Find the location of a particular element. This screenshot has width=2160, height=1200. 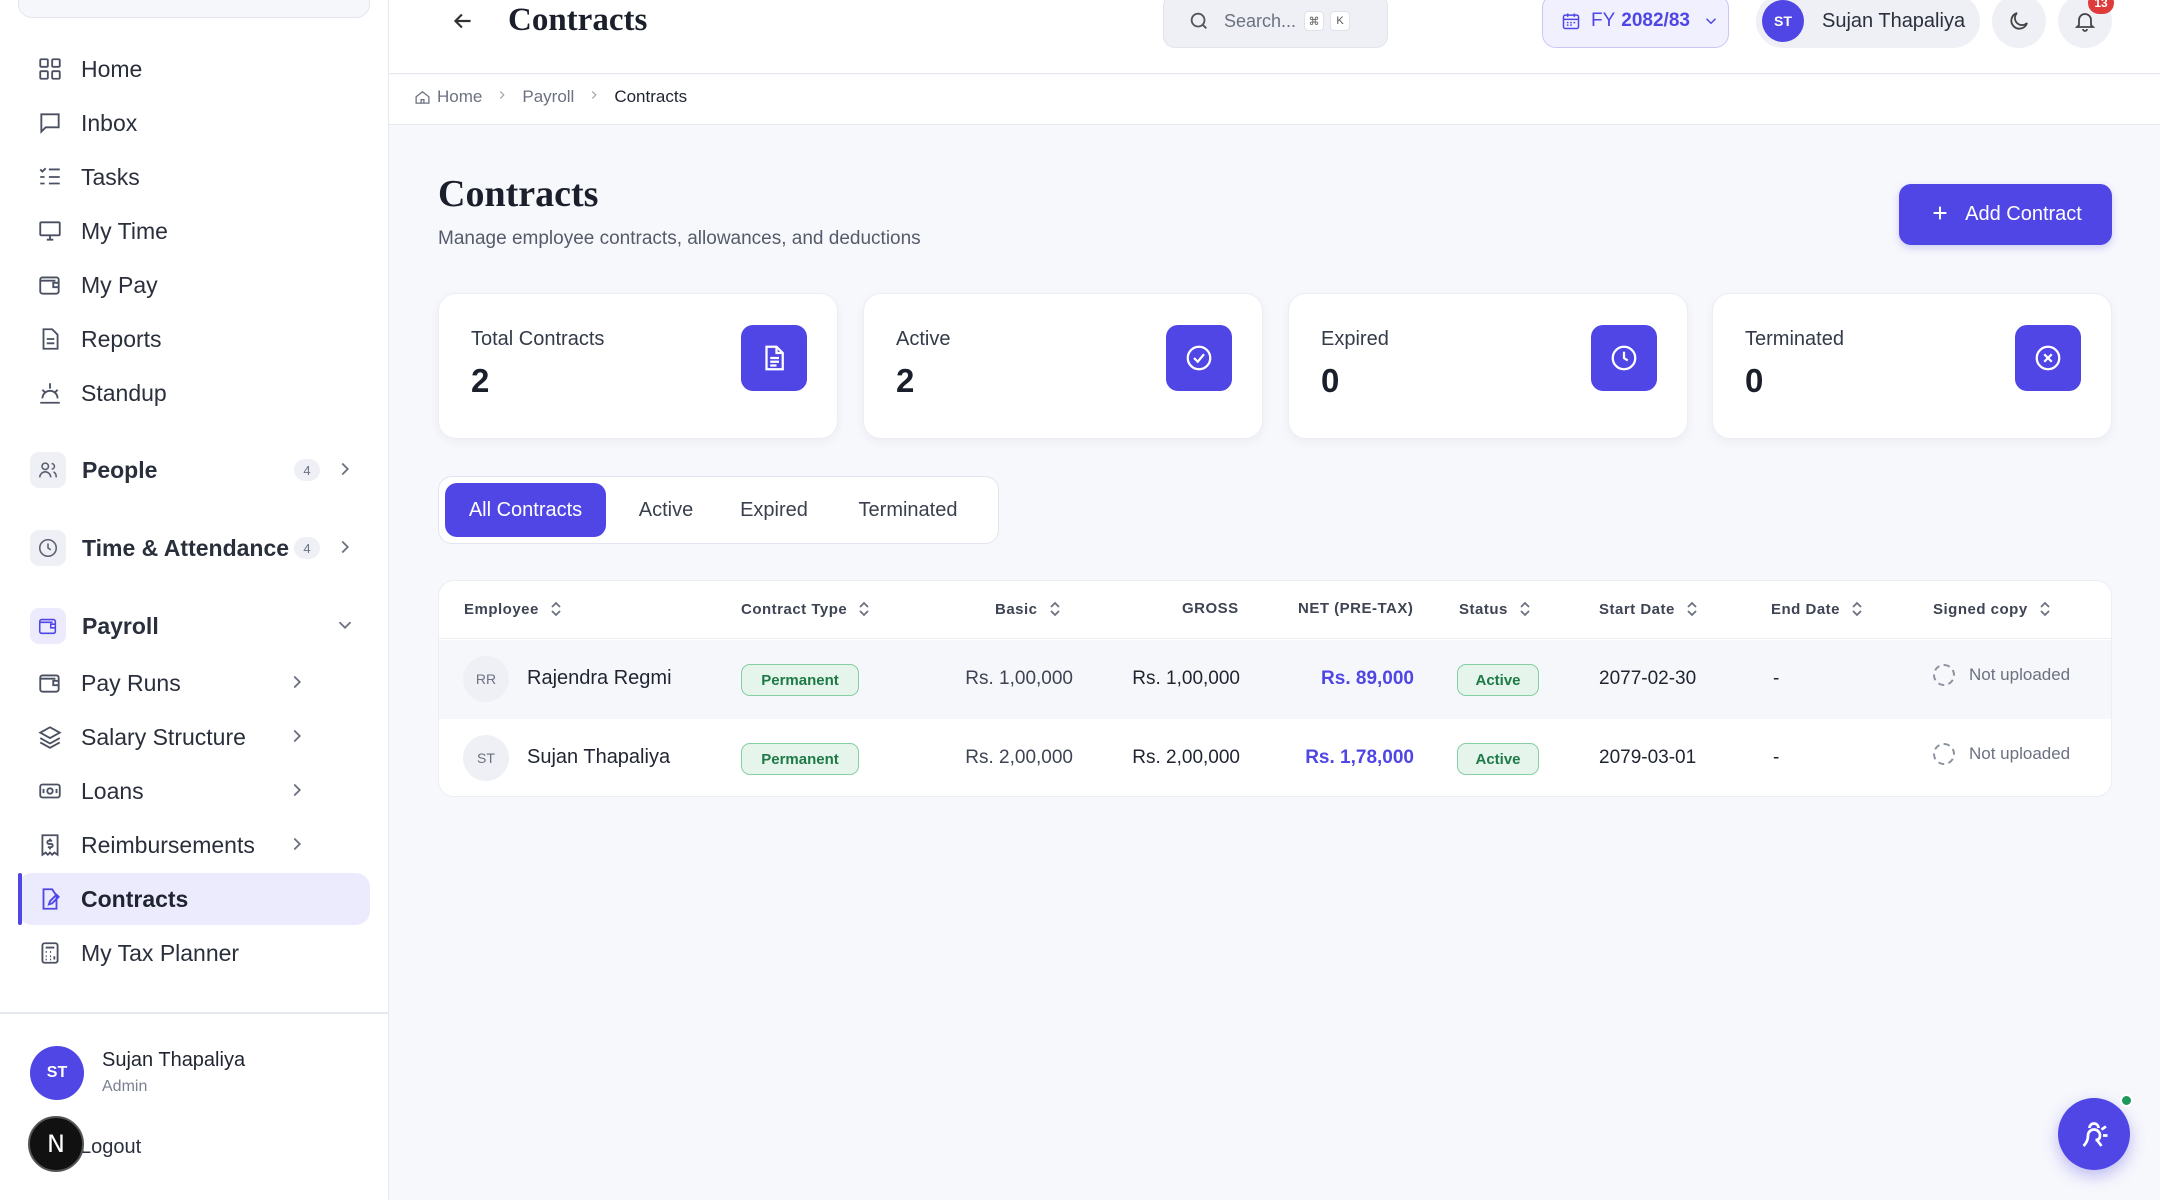

accessibility-icon is located at coordinates (2094, 1134).